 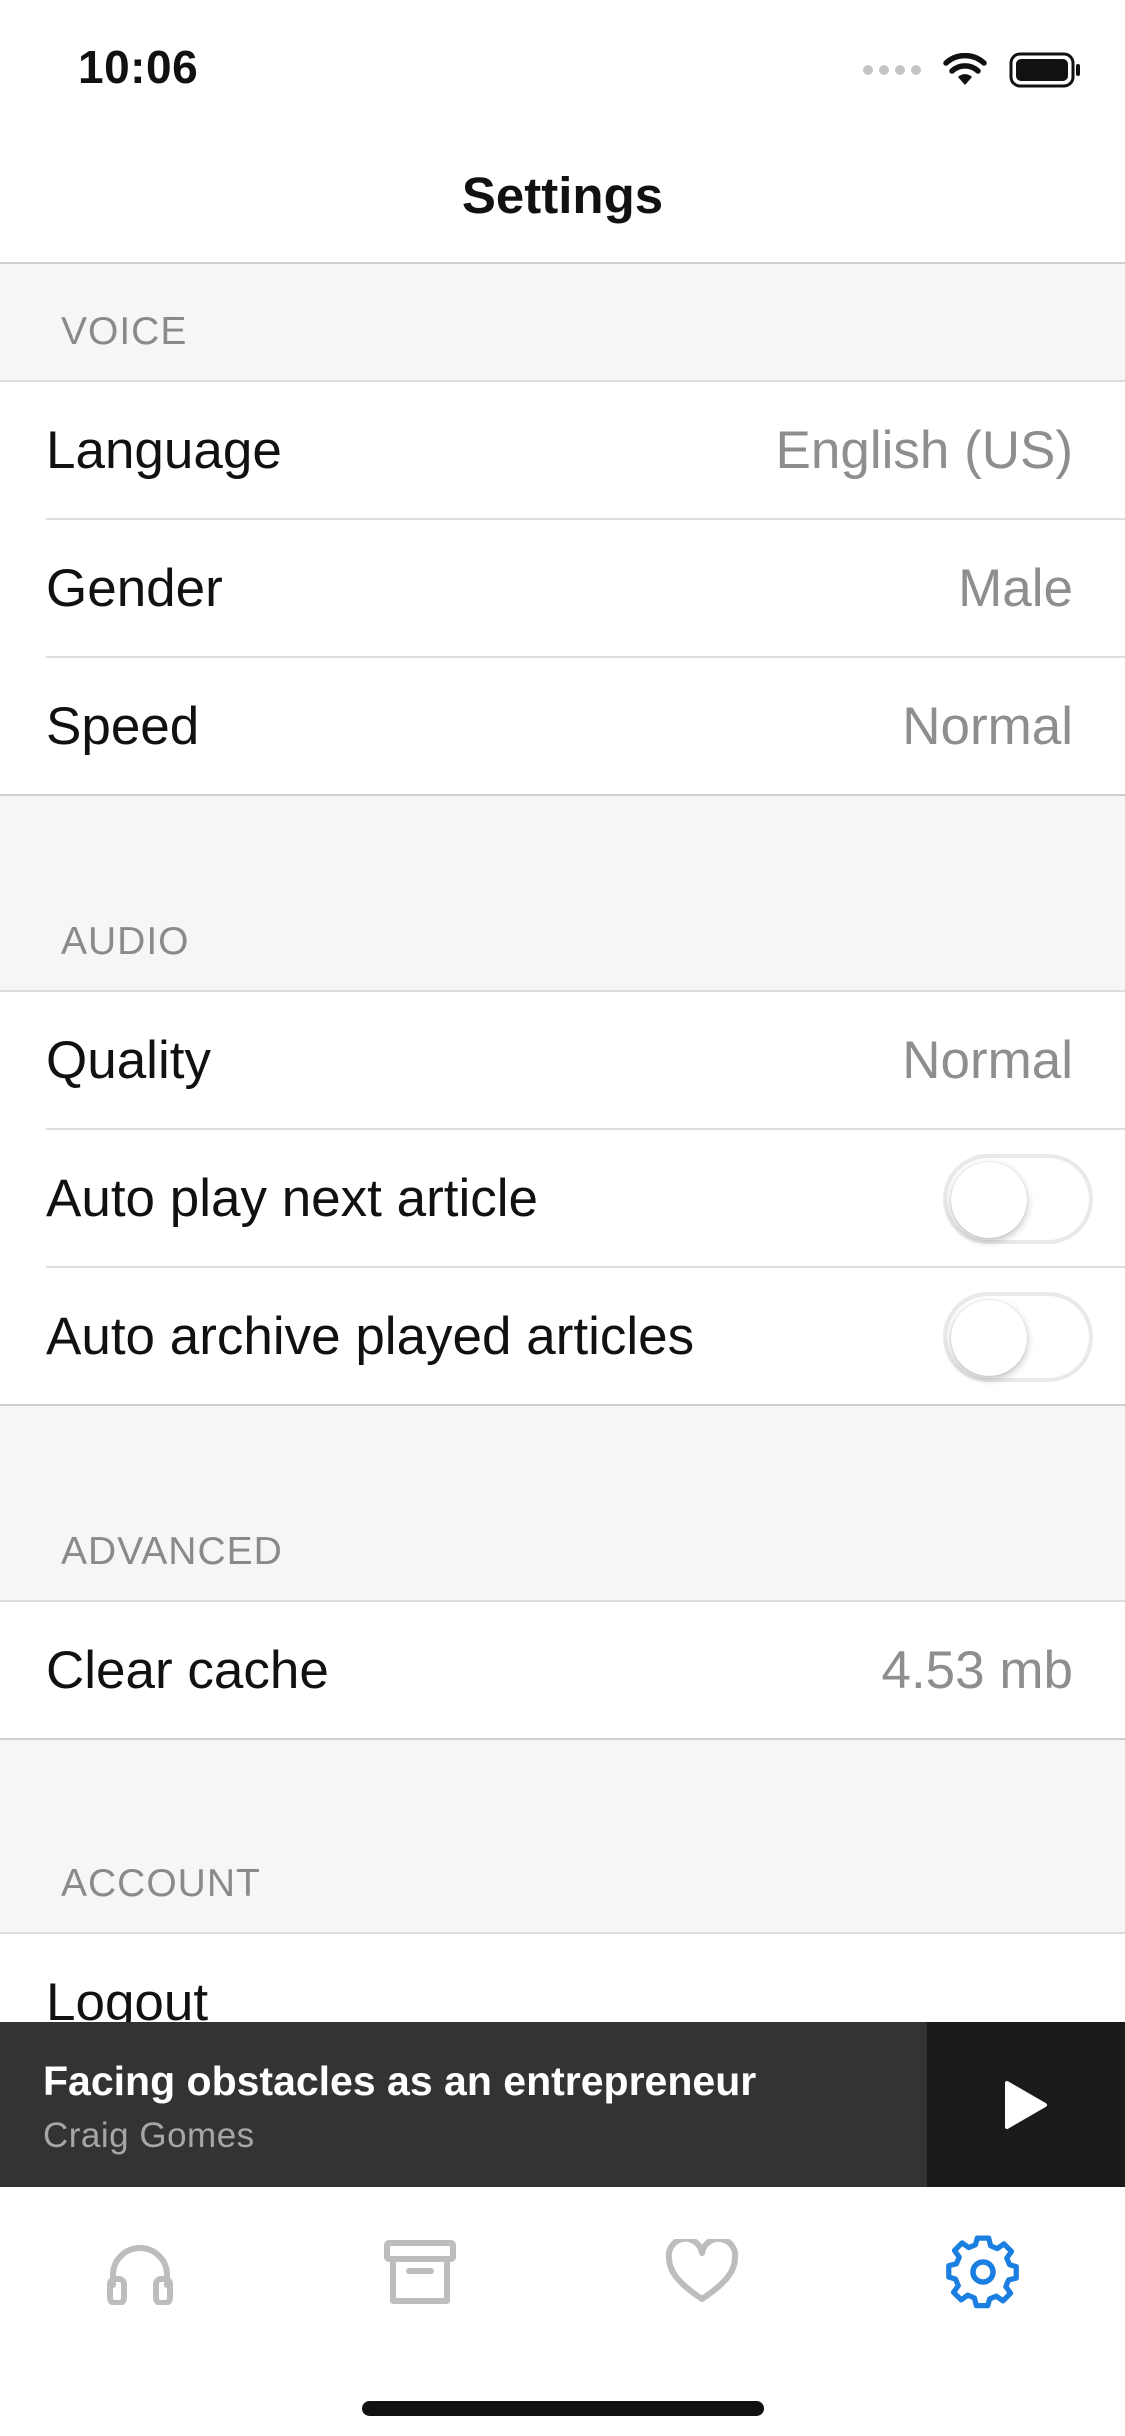 I want to click on settings-row-gender: Gender Male, so click(x=562, y=589).